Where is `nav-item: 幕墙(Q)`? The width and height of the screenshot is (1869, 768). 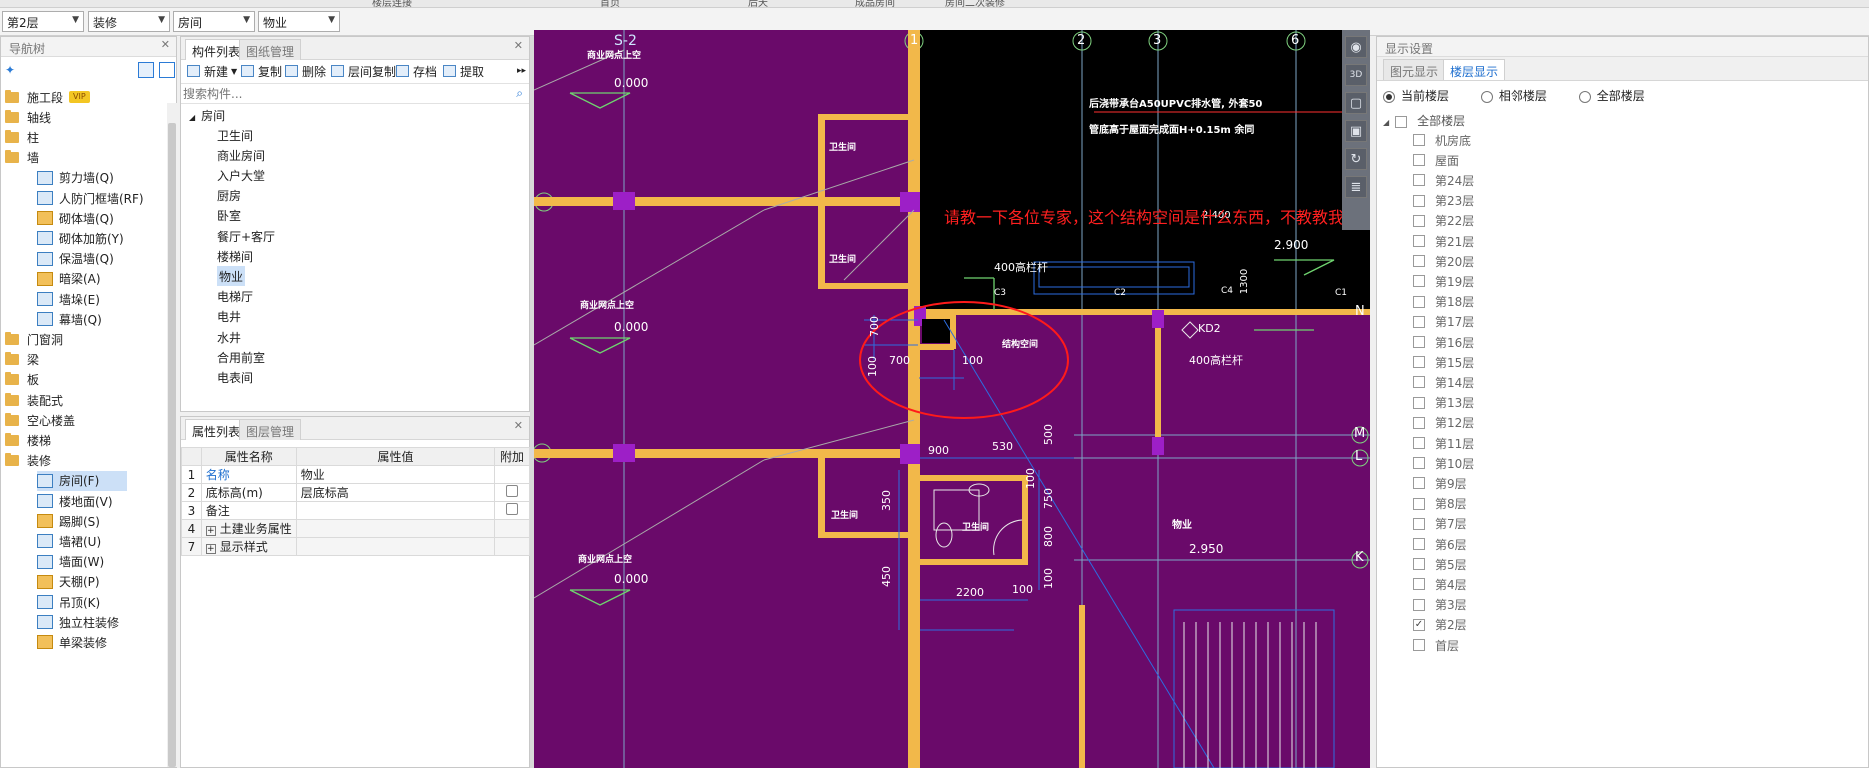 nav-item: 幕墙(Q) is located at coordinates (69, 319).